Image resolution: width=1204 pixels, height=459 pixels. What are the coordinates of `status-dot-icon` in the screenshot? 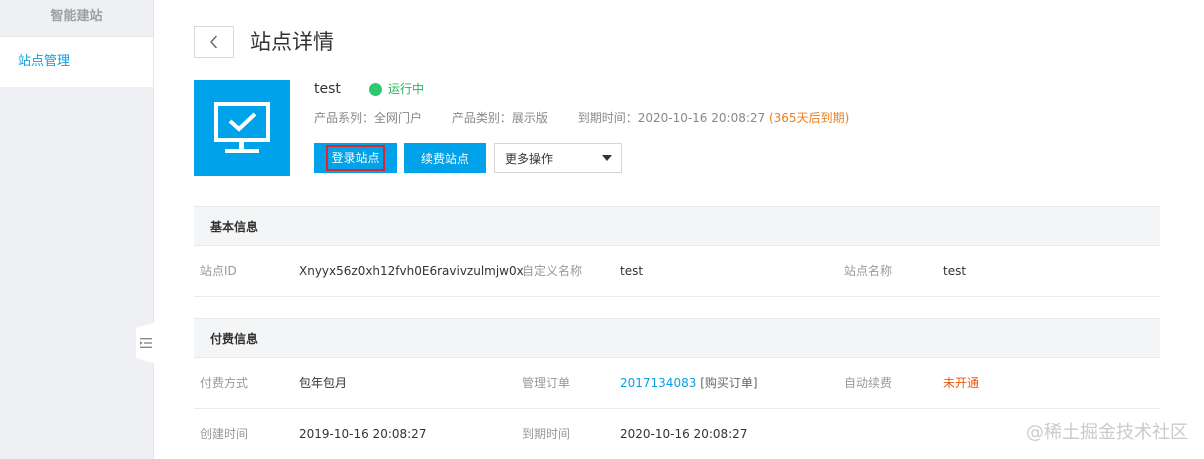 It's located at (375, 89).